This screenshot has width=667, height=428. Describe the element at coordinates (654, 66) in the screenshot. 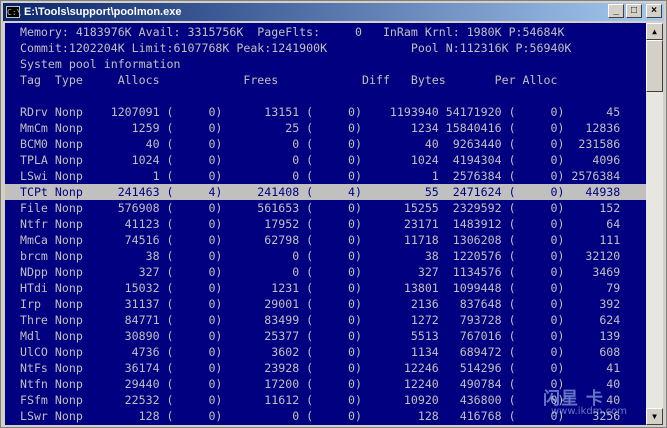

I see `scroll-thumb` at that location.